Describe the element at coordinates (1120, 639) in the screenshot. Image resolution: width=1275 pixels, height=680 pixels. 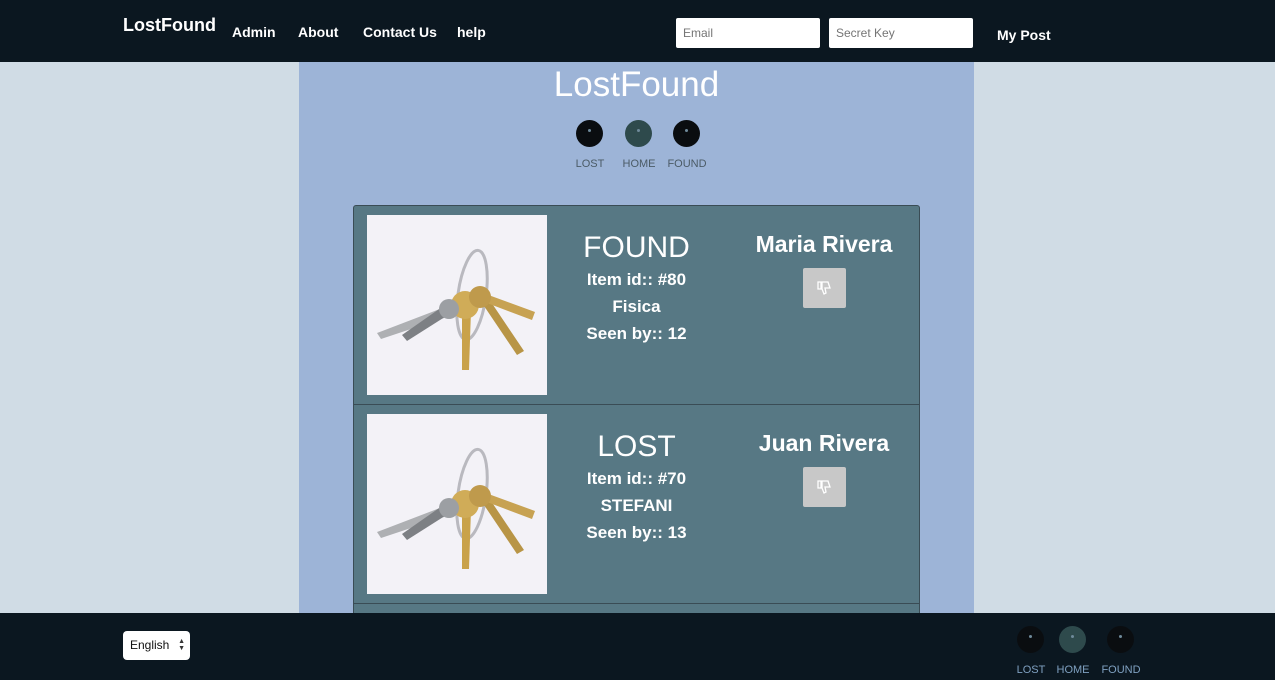
I see `footer-found-dot-button` at that location.